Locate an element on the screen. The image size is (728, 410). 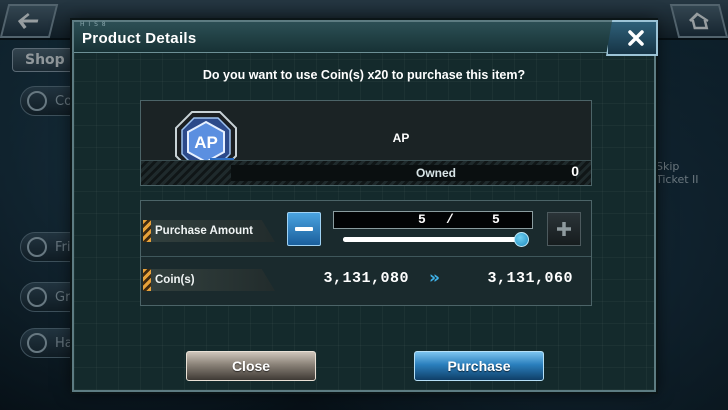
purchase-amount-label: Purchase Amount is located at coordinates (209, 231).